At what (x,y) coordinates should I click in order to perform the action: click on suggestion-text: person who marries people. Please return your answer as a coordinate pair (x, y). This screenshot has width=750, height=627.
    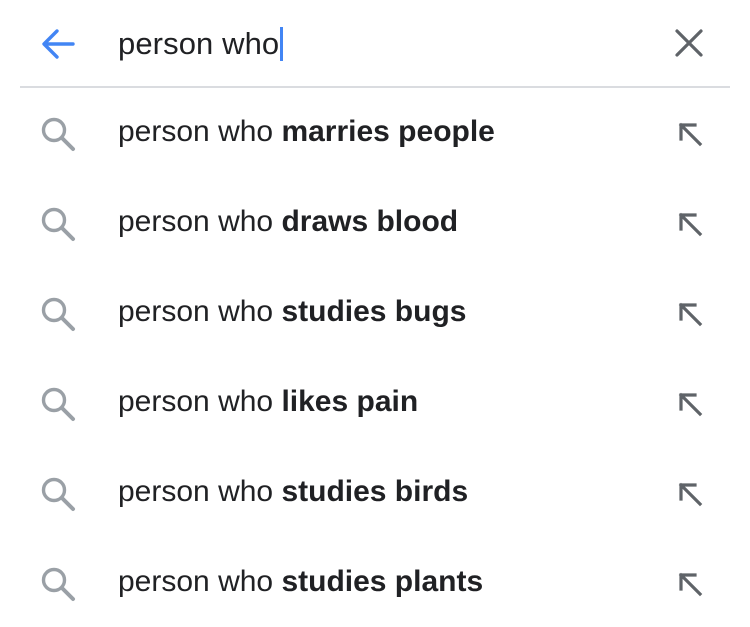
    Looking at the image, I should click on (306, 132).